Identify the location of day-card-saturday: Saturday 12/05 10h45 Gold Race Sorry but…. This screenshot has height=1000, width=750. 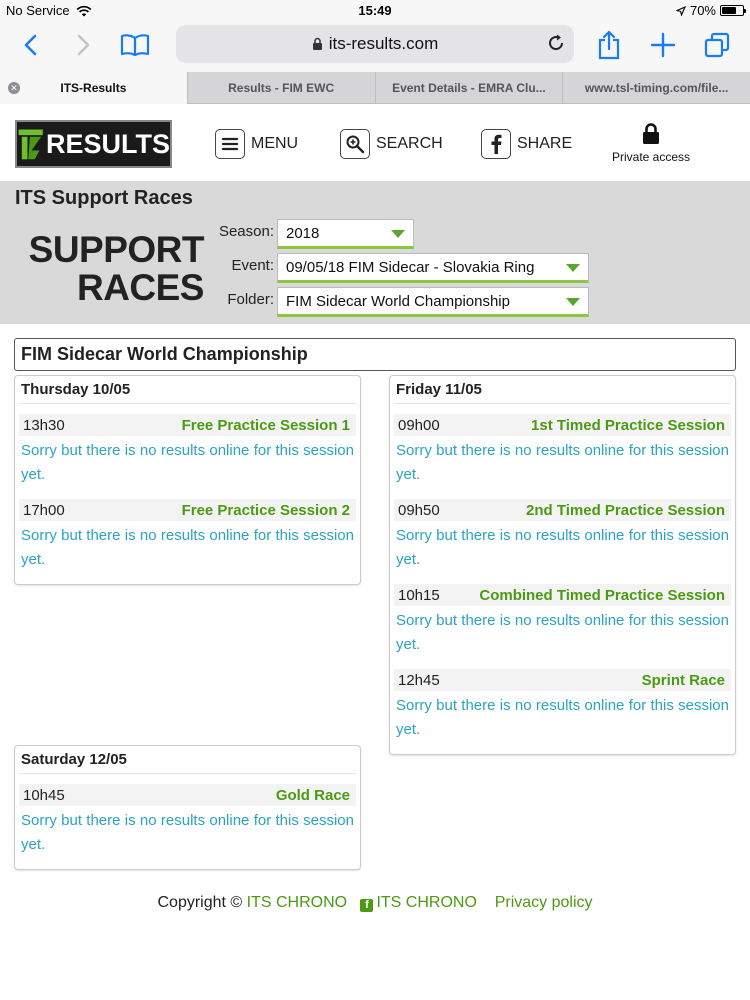
(187, 807).